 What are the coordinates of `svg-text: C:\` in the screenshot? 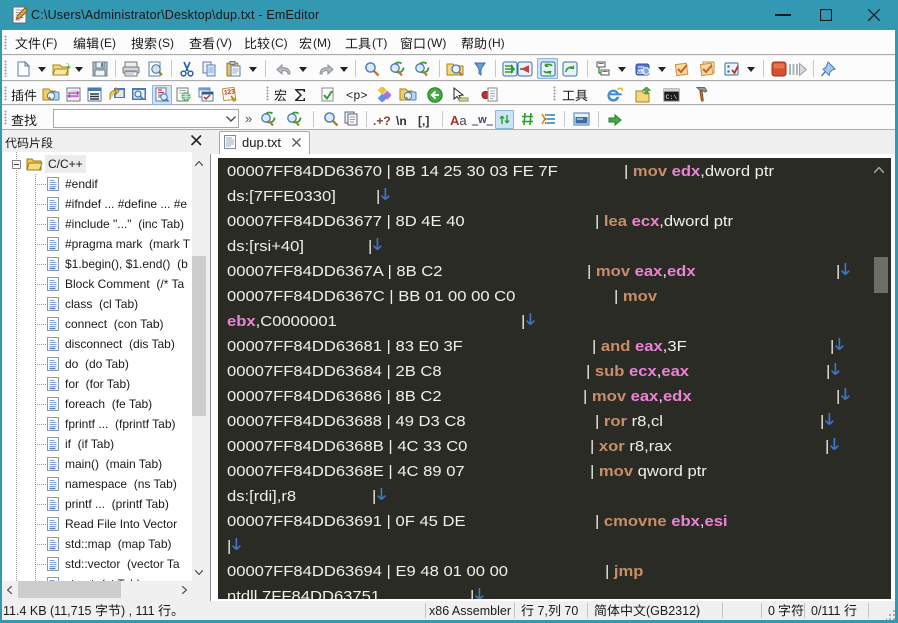 It's located at (672, 97).